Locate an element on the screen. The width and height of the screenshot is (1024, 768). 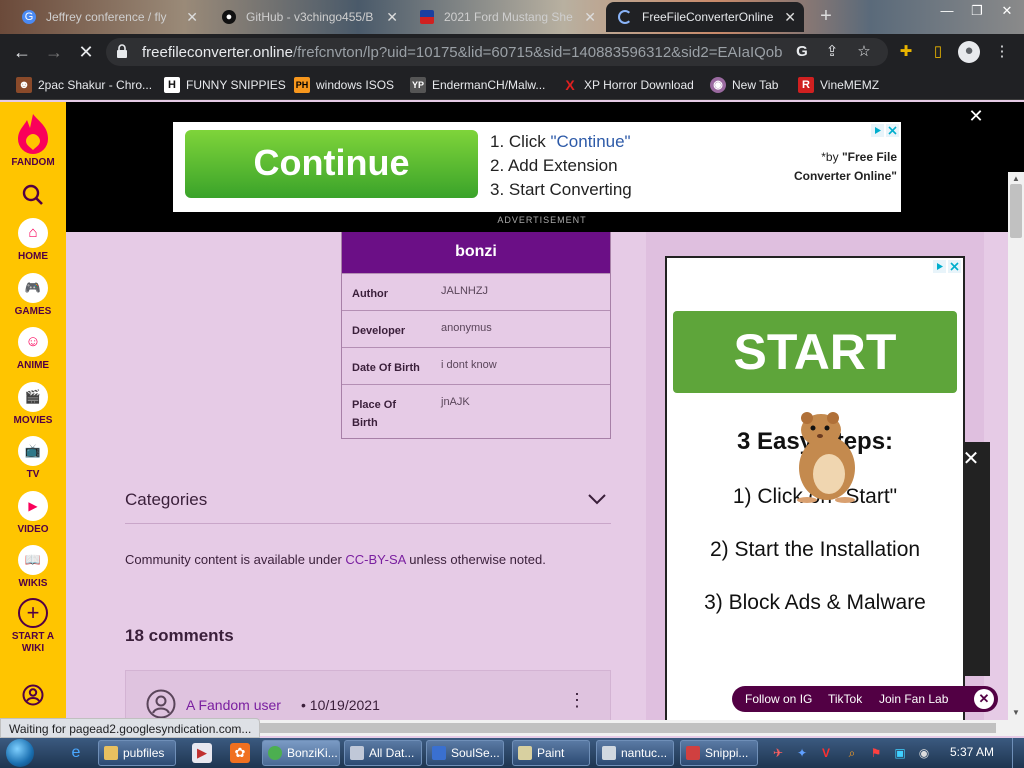
avatar is located at coordinates (161, 704).